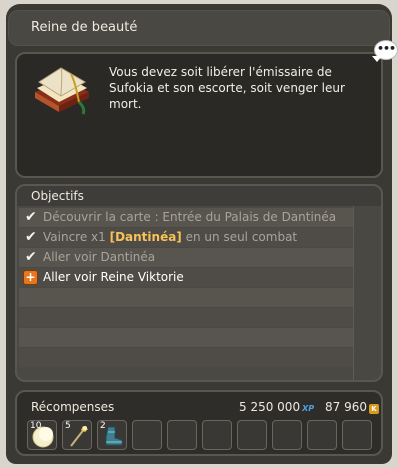  What do you see at coordinates (62, 91) in the screenshot?
I see `book-icon` at bounding box center [62, 91].